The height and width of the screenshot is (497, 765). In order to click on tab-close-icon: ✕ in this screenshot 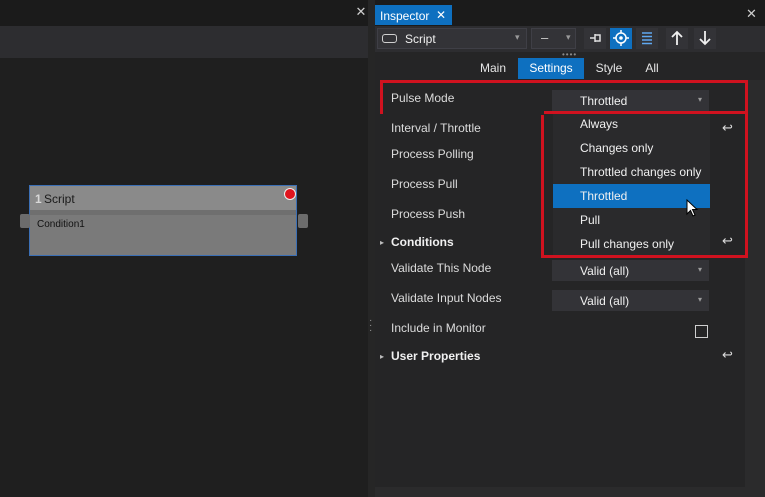, I will do `click(441, 15)`.